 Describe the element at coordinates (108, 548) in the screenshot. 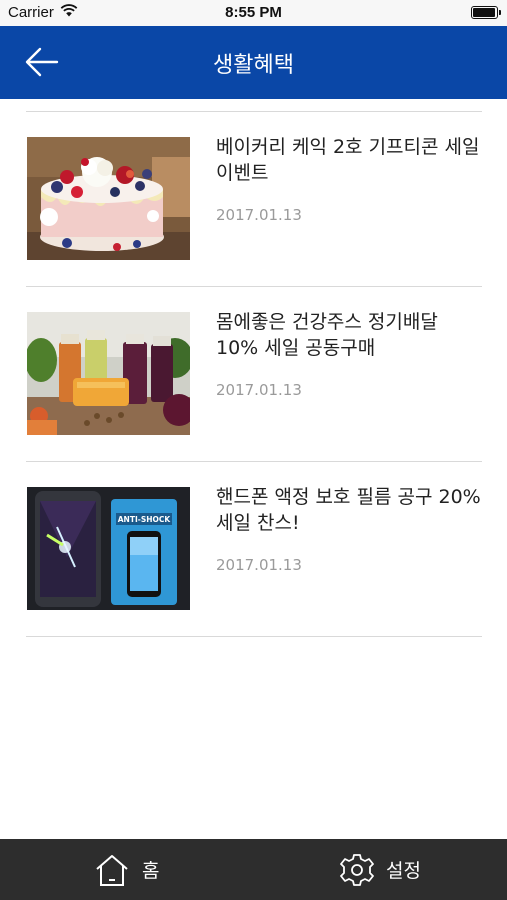

I see `screen-protector-photo: ANTI-SHOCK` at that location.